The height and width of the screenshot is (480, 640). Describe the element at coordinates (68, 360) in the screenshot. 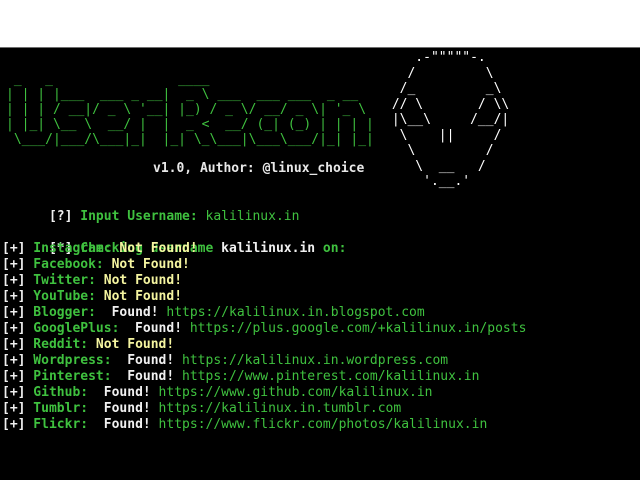

I see `result-site-name: Wordpress:` at that location.